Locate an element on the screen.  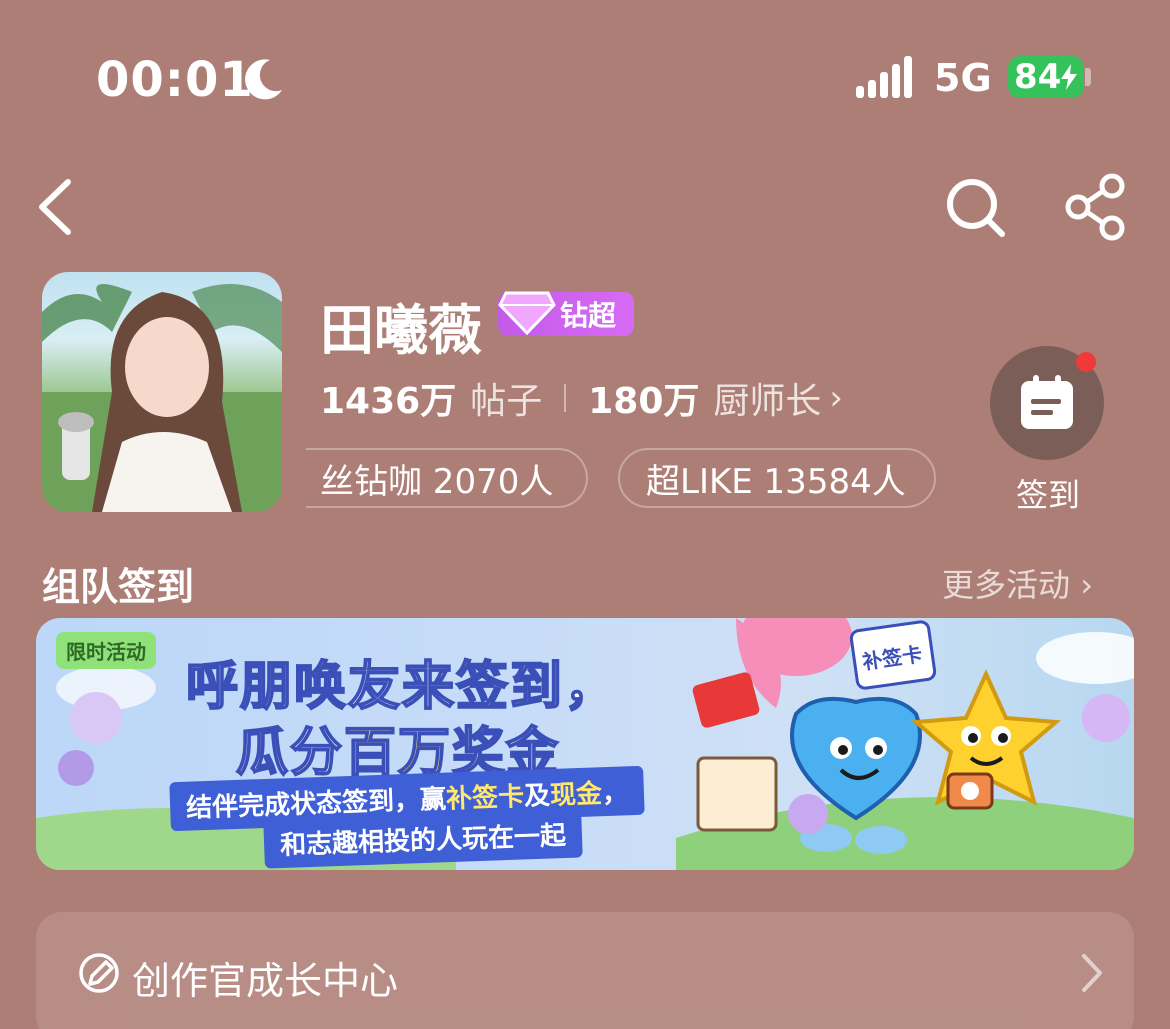
banner-headline-1-text: 呼朋唤友来 is located at coordinates (321, 687).